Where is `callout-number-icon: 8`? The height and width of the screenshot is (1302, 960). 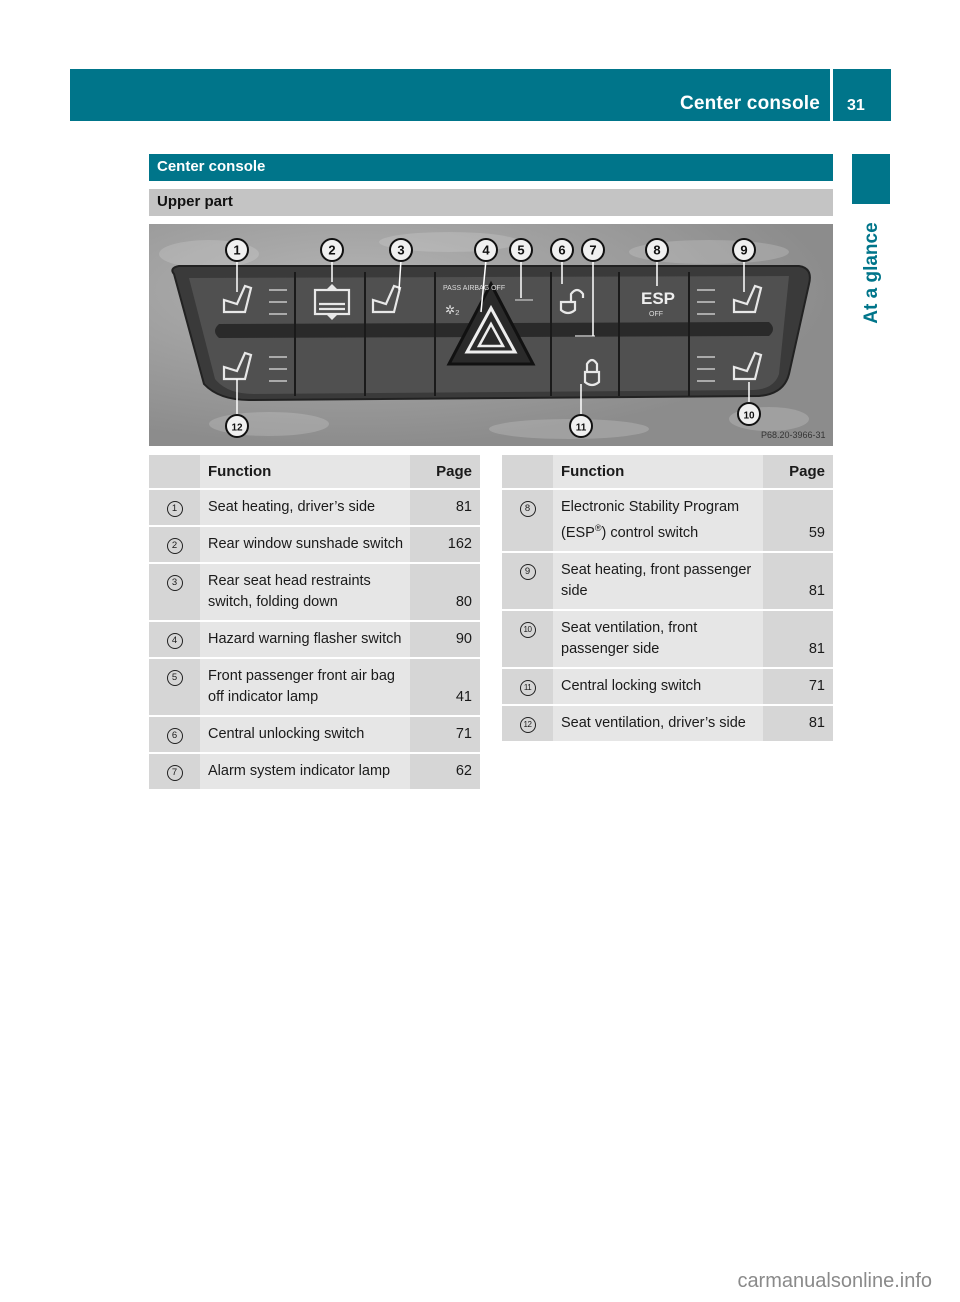
callout-number-icon: 8 is located at coordinates (527, 509).